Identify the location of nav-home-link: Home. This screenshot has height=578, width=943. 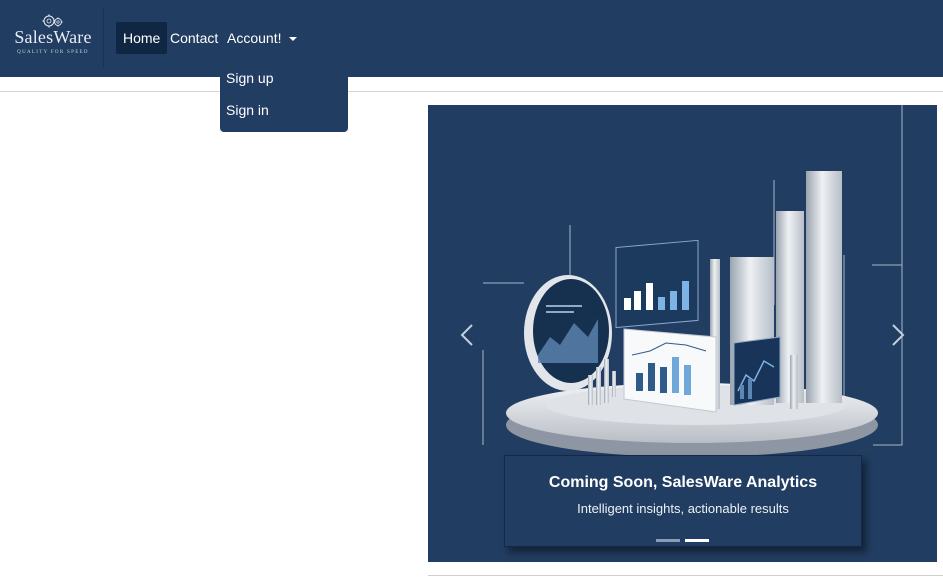
(142, 38).